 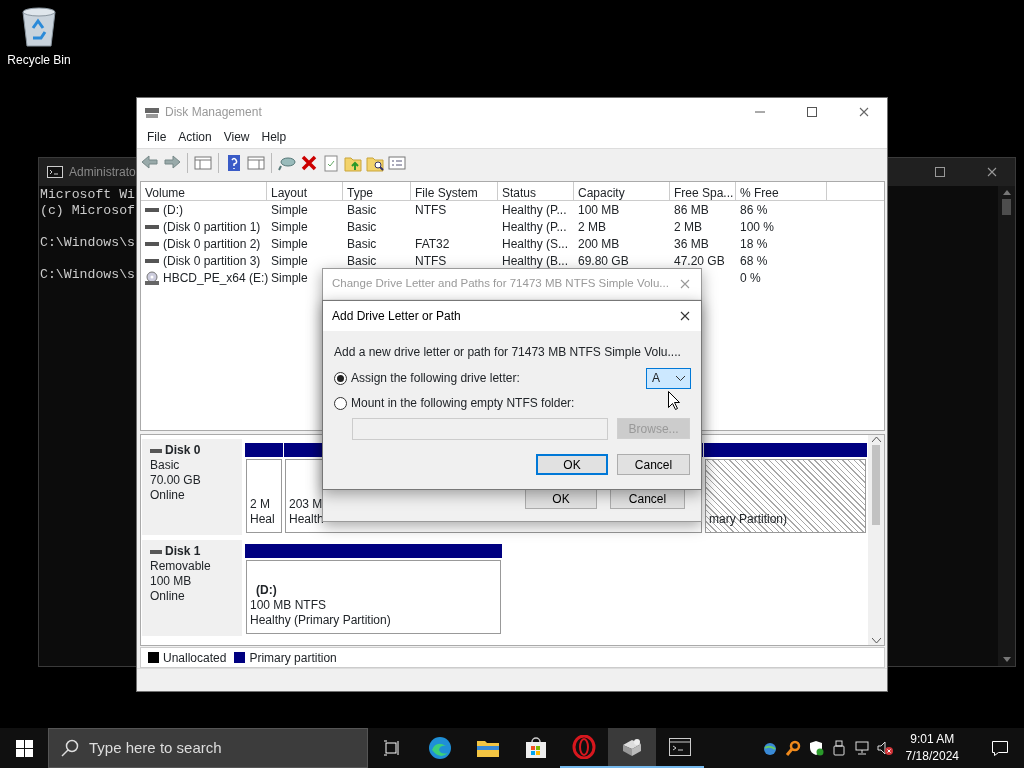 I want to click on table-cell-text: FAT32, so click(x=432, y=244).